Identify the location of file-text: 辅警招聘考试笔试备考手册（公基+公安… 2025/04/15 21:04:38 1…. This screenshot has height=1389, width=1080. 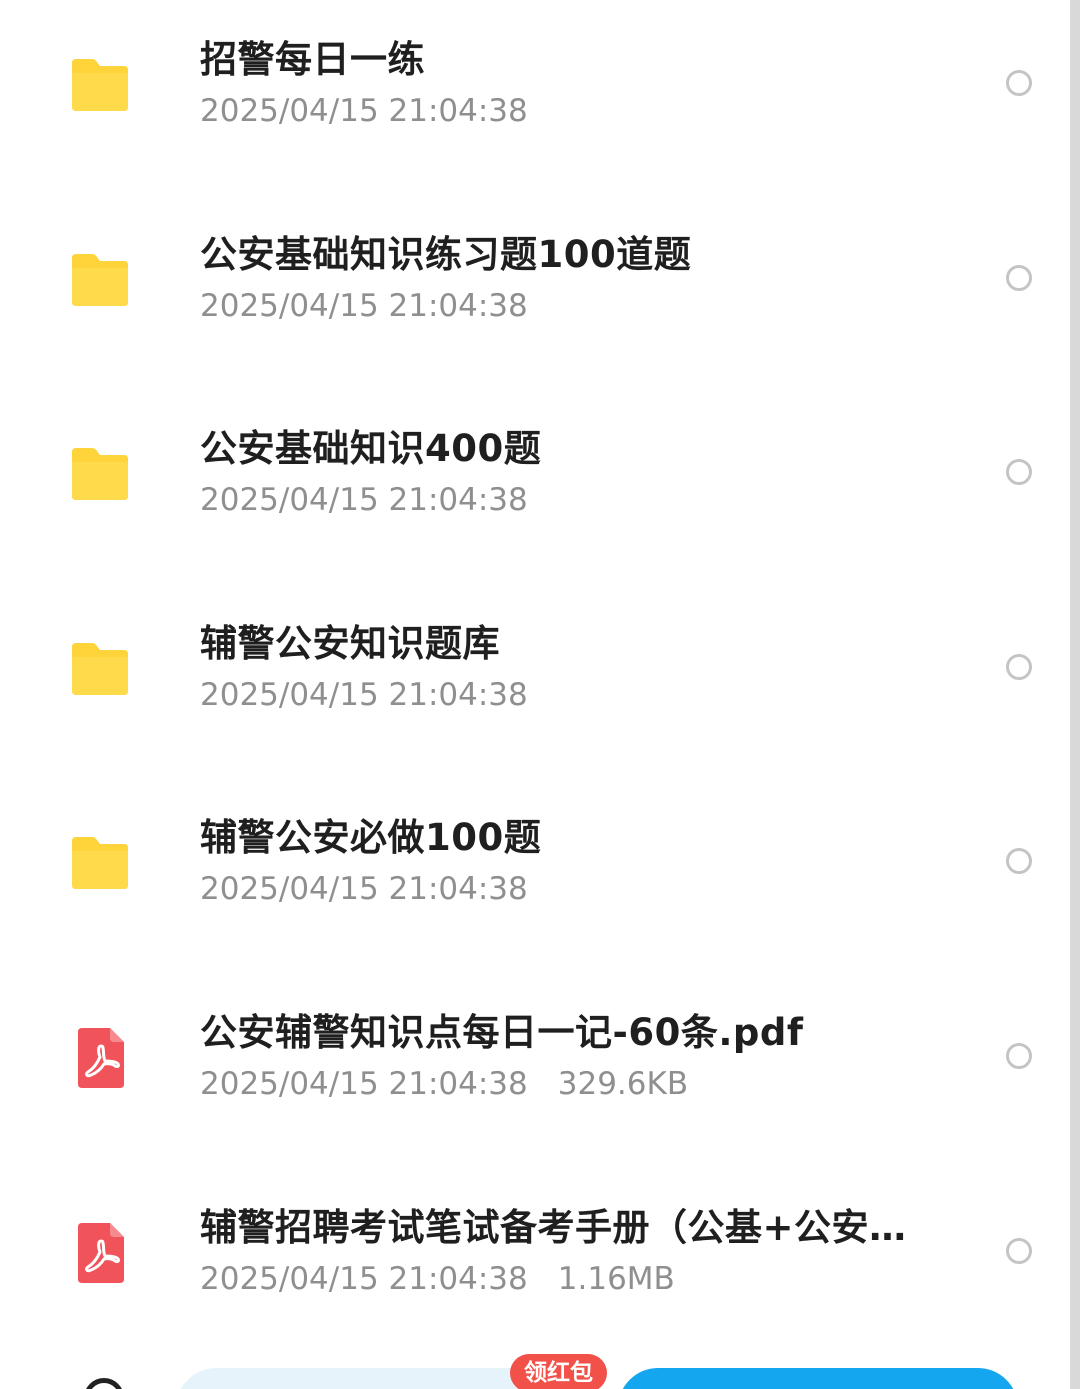
(580, 1252).